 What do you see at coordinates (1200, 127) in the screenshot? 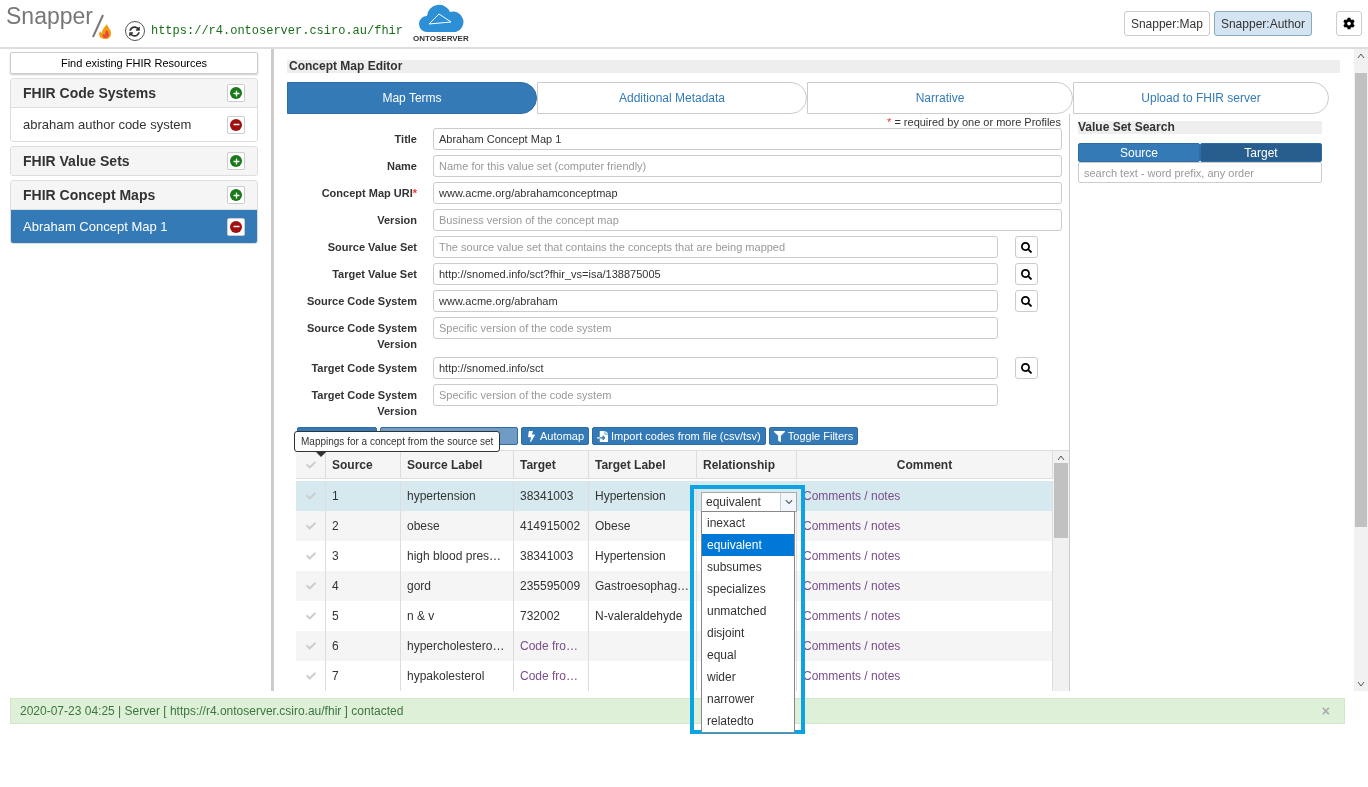
I see `panel-title: Value Set Search` at bounding box center [1200, 127].